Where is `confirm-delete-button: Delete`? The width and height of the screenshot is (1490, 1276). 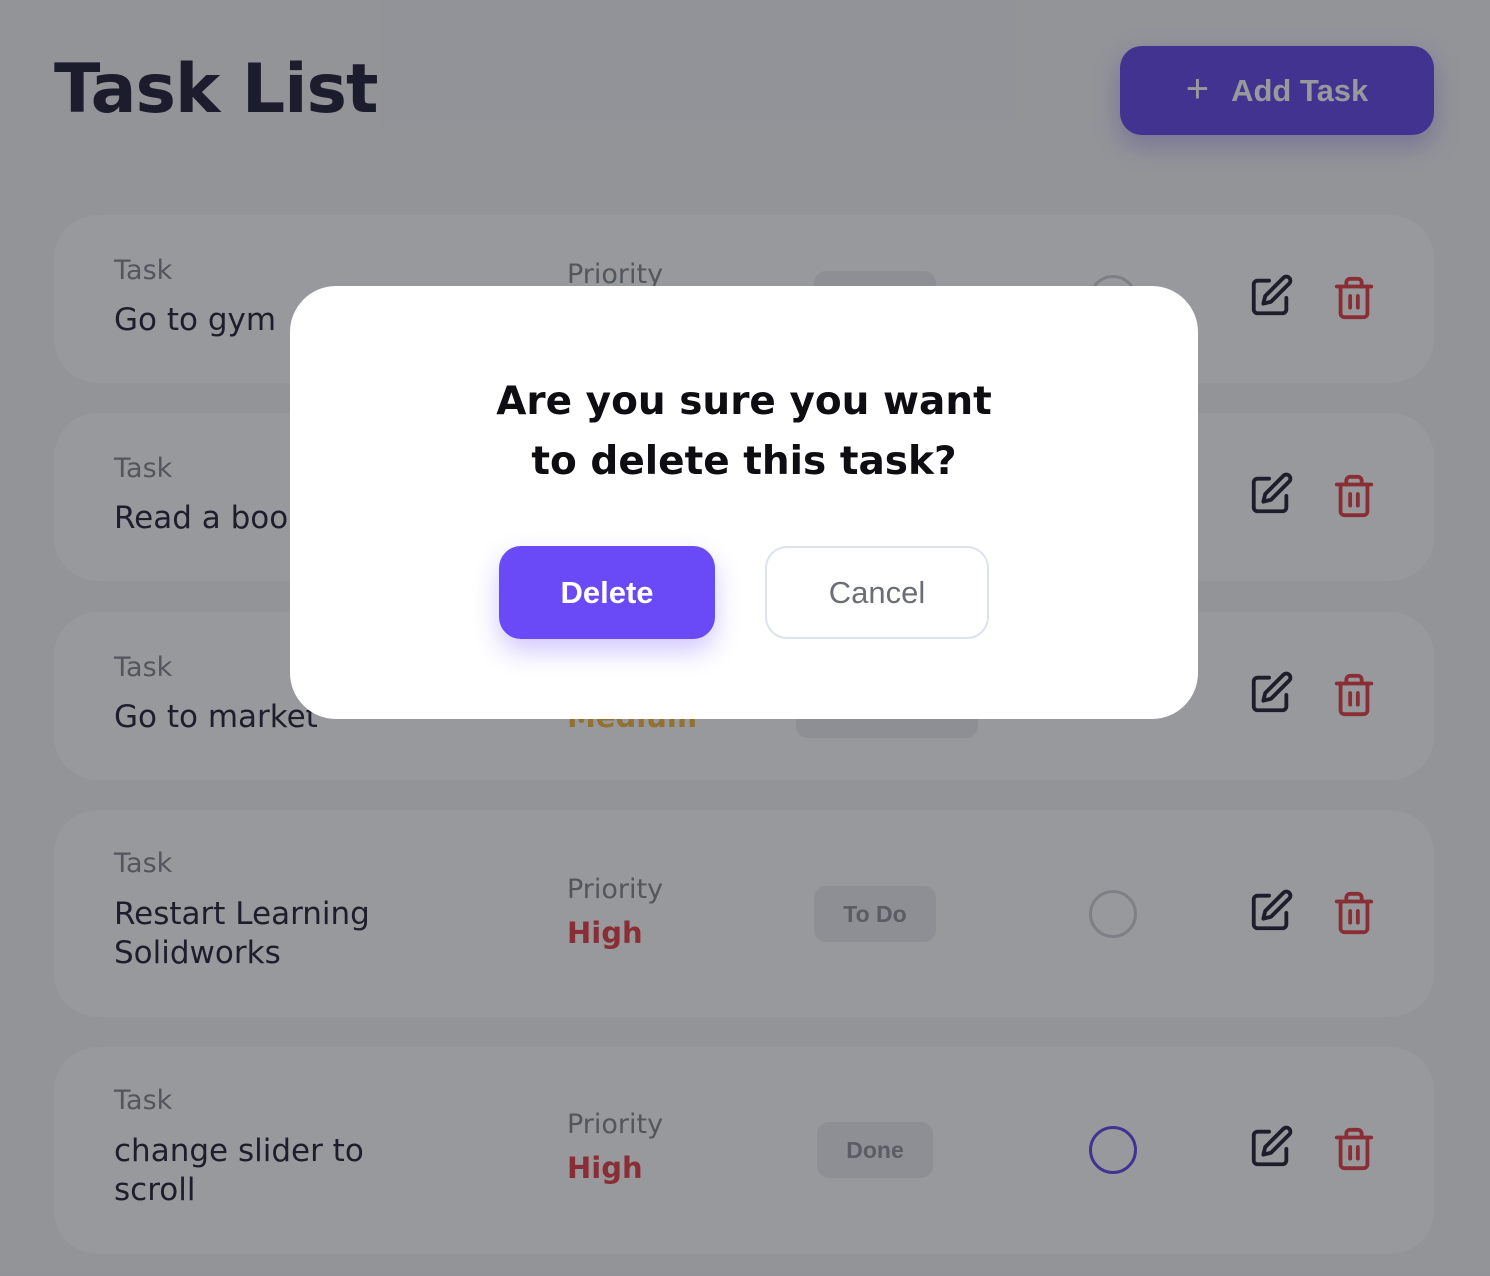
confirm-delete-button: Delete is located at coordinates (607, 592).